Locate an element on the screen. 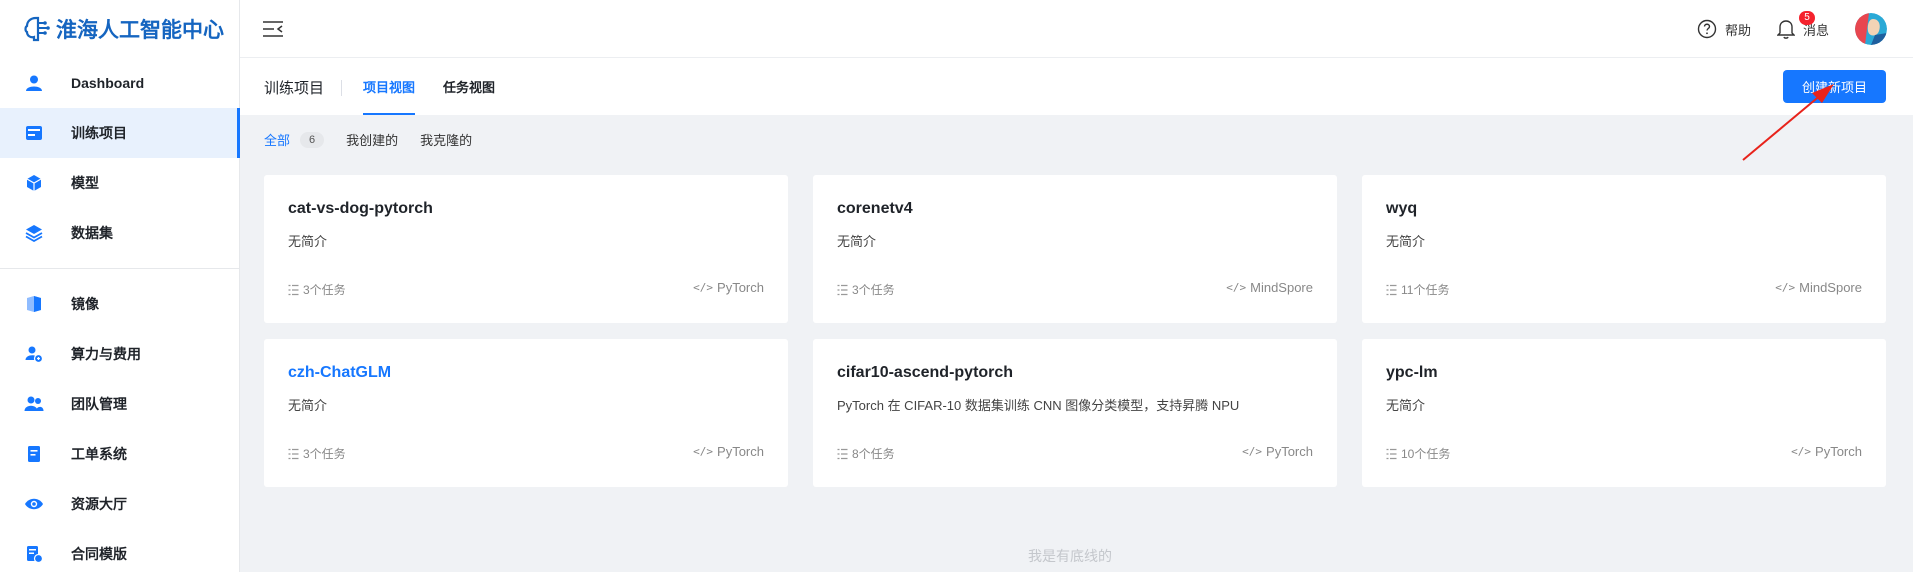 This screenshot has width=1913, height=572. filter-count-badge: 6 is located at coordinates (312, 139).